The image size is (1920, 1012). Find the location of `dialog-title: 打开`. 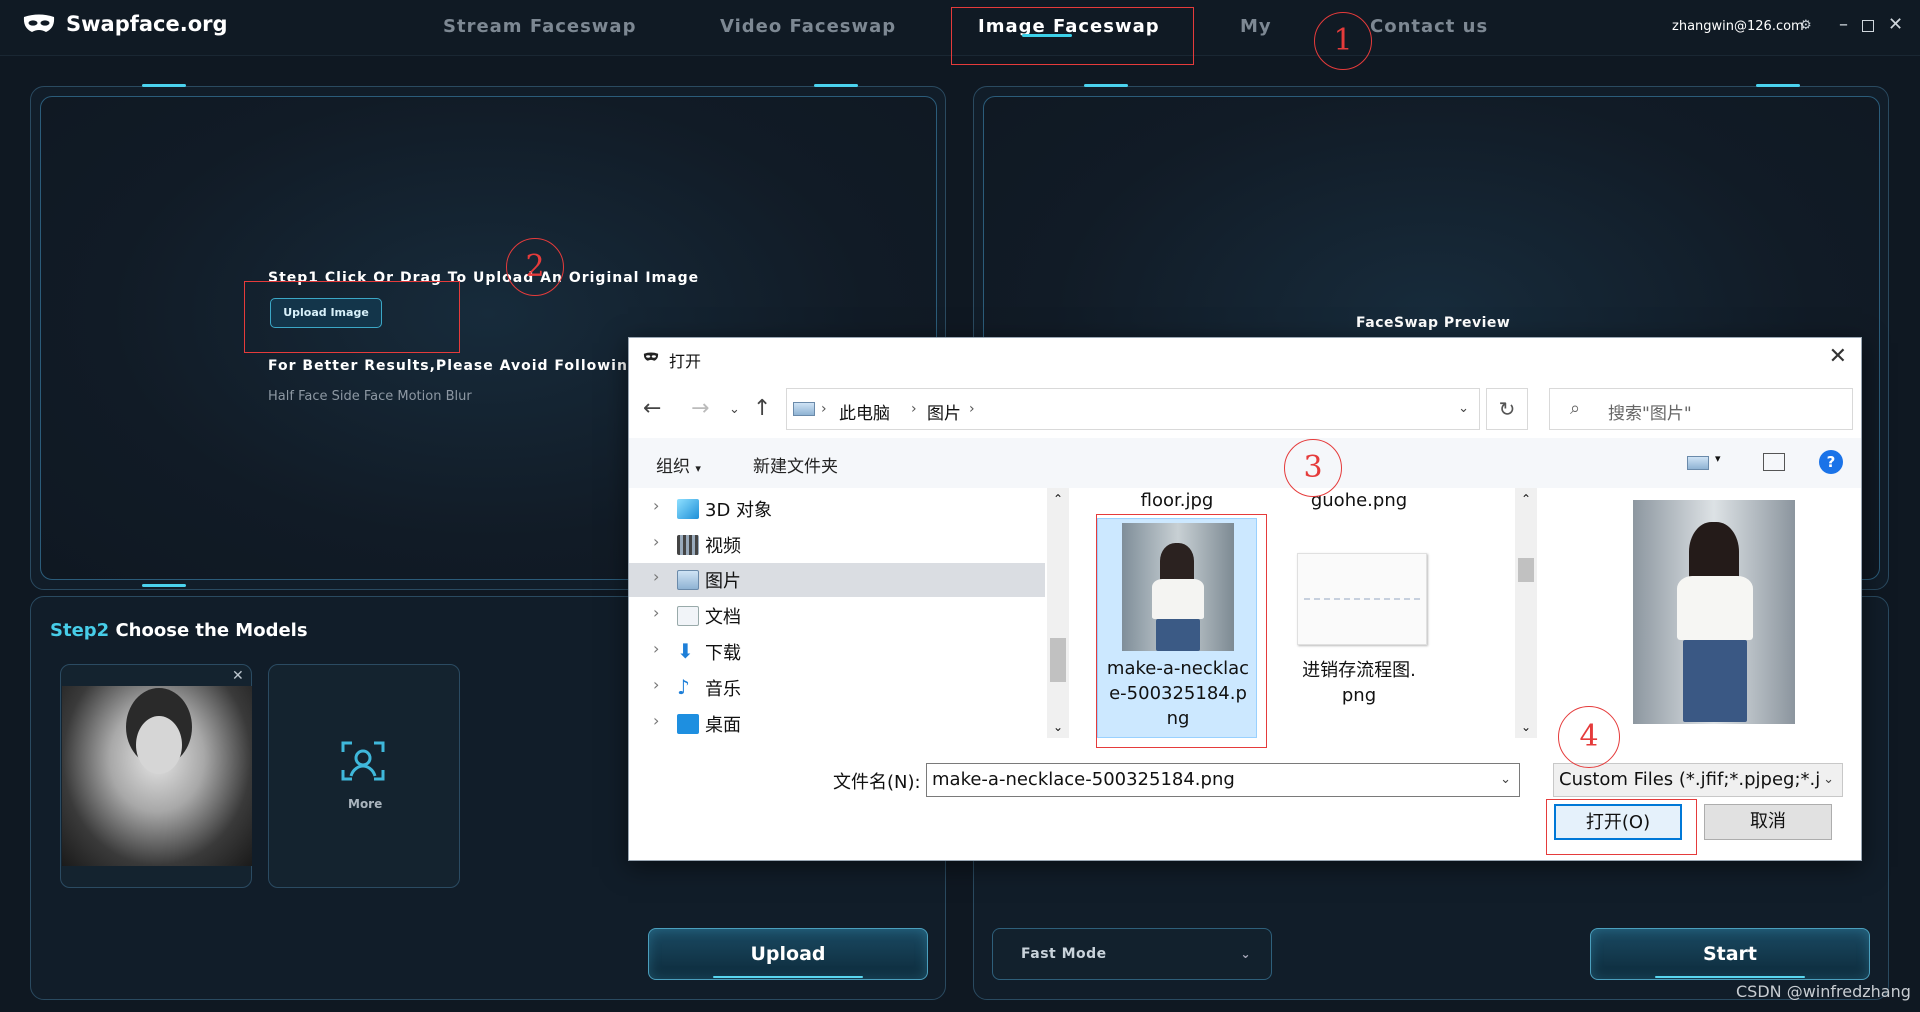

dialog-title: 打开 is located at coordinates (685, 361).